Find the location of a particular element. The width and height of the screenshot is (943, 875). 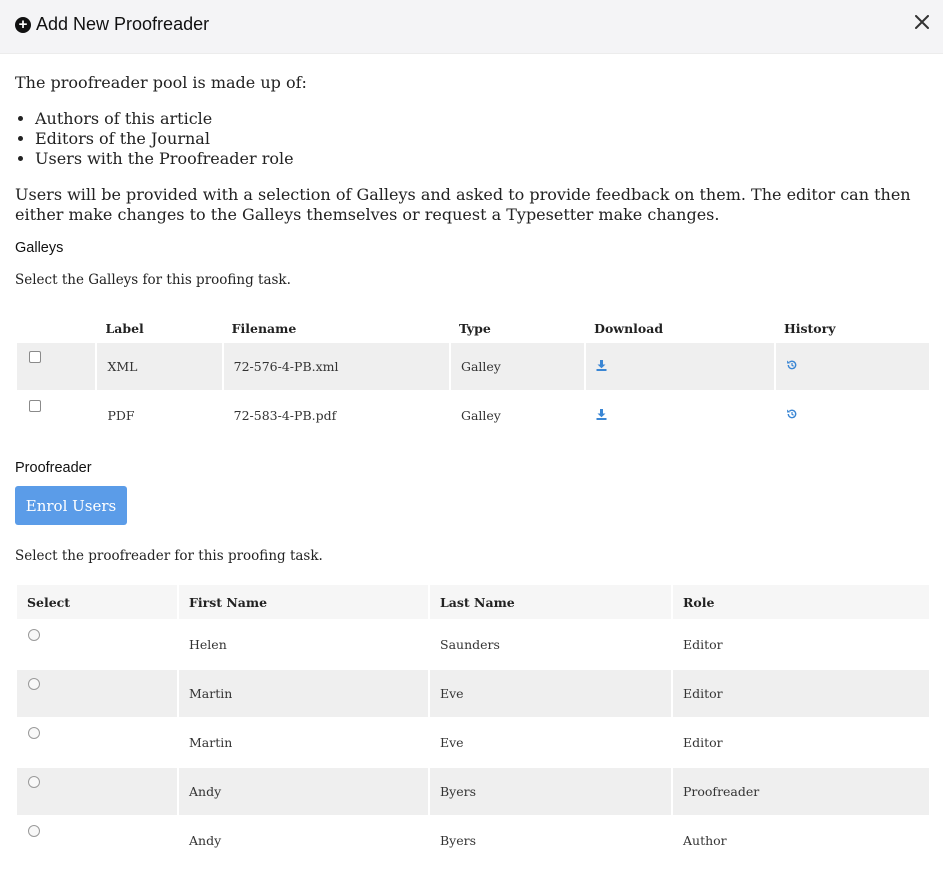

column-header: Label is located at coordinates (124, 328).